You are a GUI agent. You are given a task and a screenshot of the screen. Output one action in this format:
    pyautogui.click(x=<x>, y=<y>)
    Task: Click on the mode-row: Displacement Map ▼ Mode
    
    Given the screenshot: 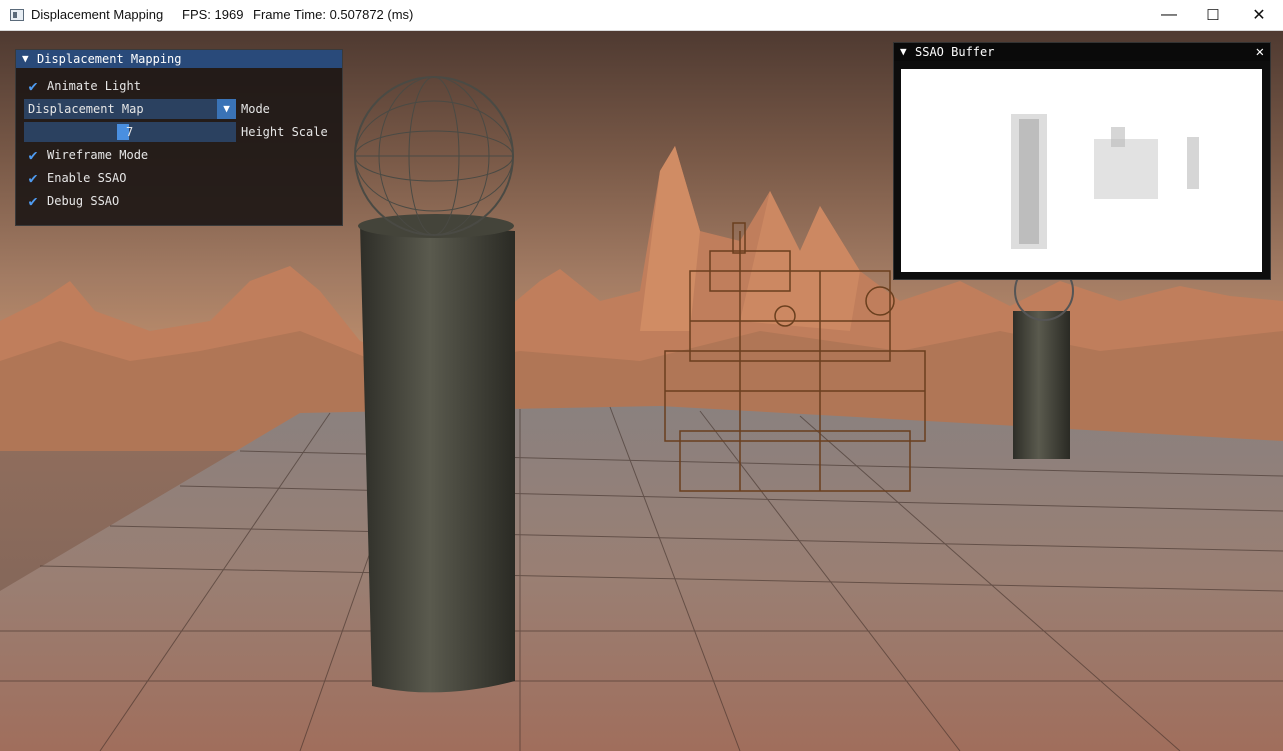 What is the action you would take?
    pyautogui.click(x=180, y=109)
    